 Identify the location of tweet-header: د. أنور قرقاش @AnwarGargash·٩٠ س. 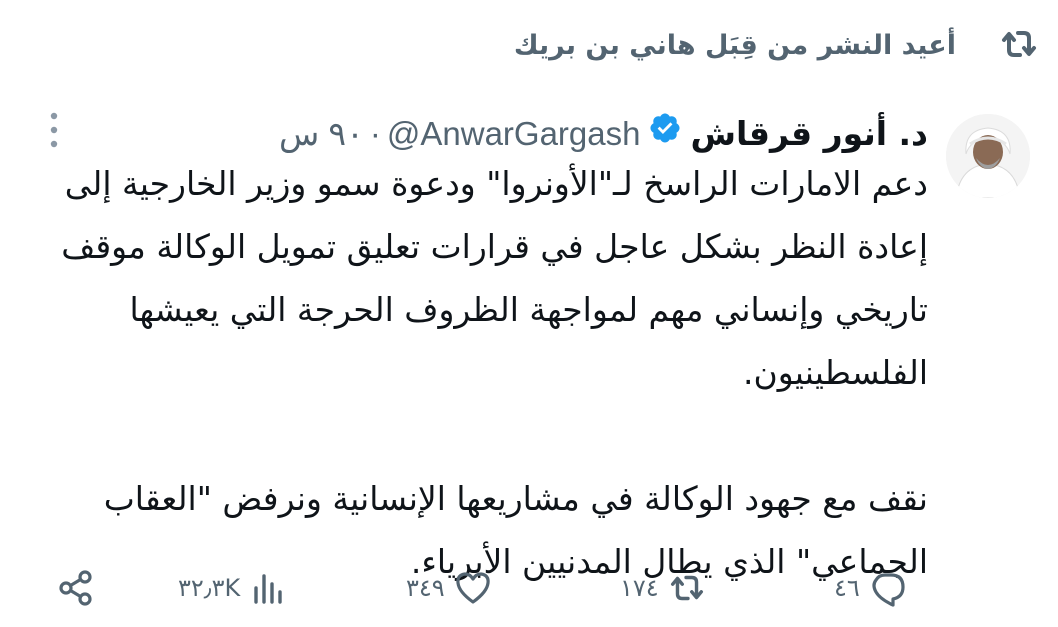
(603, 133).